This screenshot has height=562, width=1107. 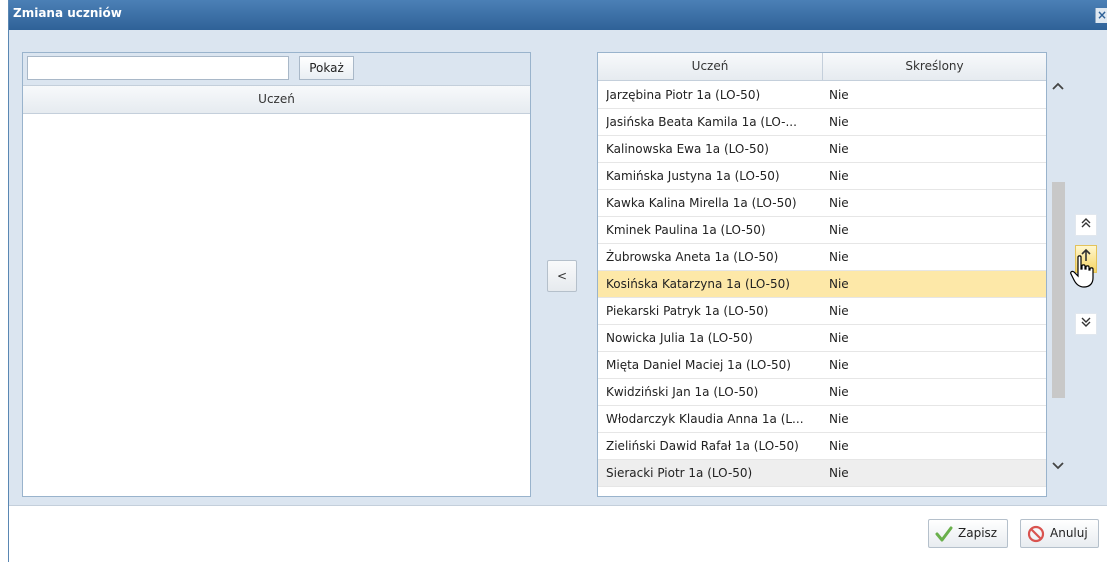 I want to click on student-name-cell: Kosińska Katarzyna 1a (LO-50), so click(x=698, y=284).